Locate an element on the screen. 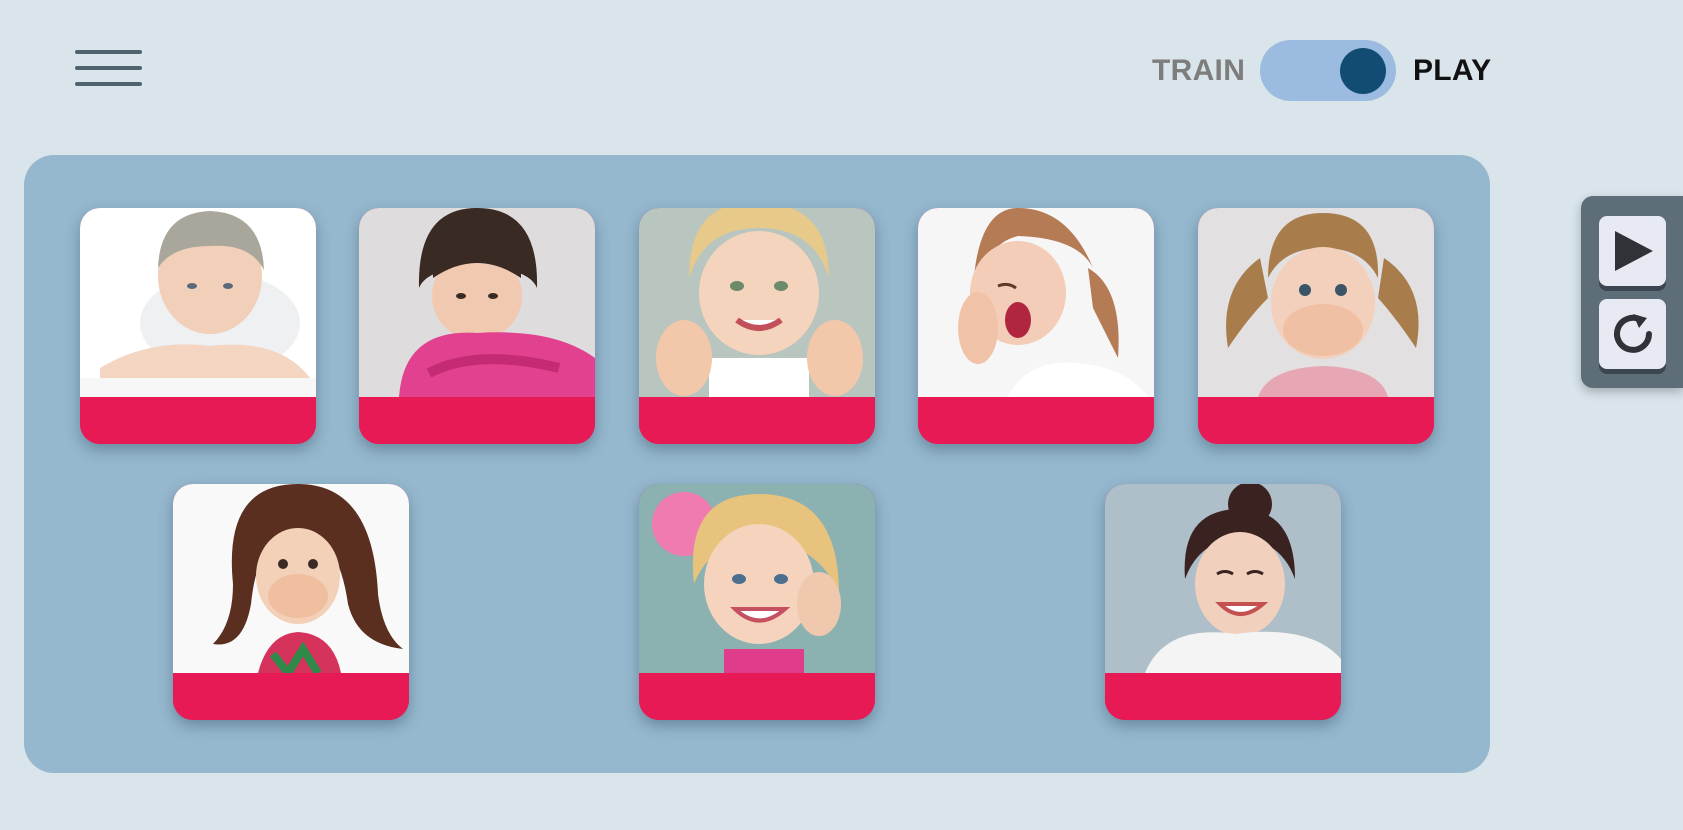  hamburger-menu-icon is located at coordinates (108, 70).